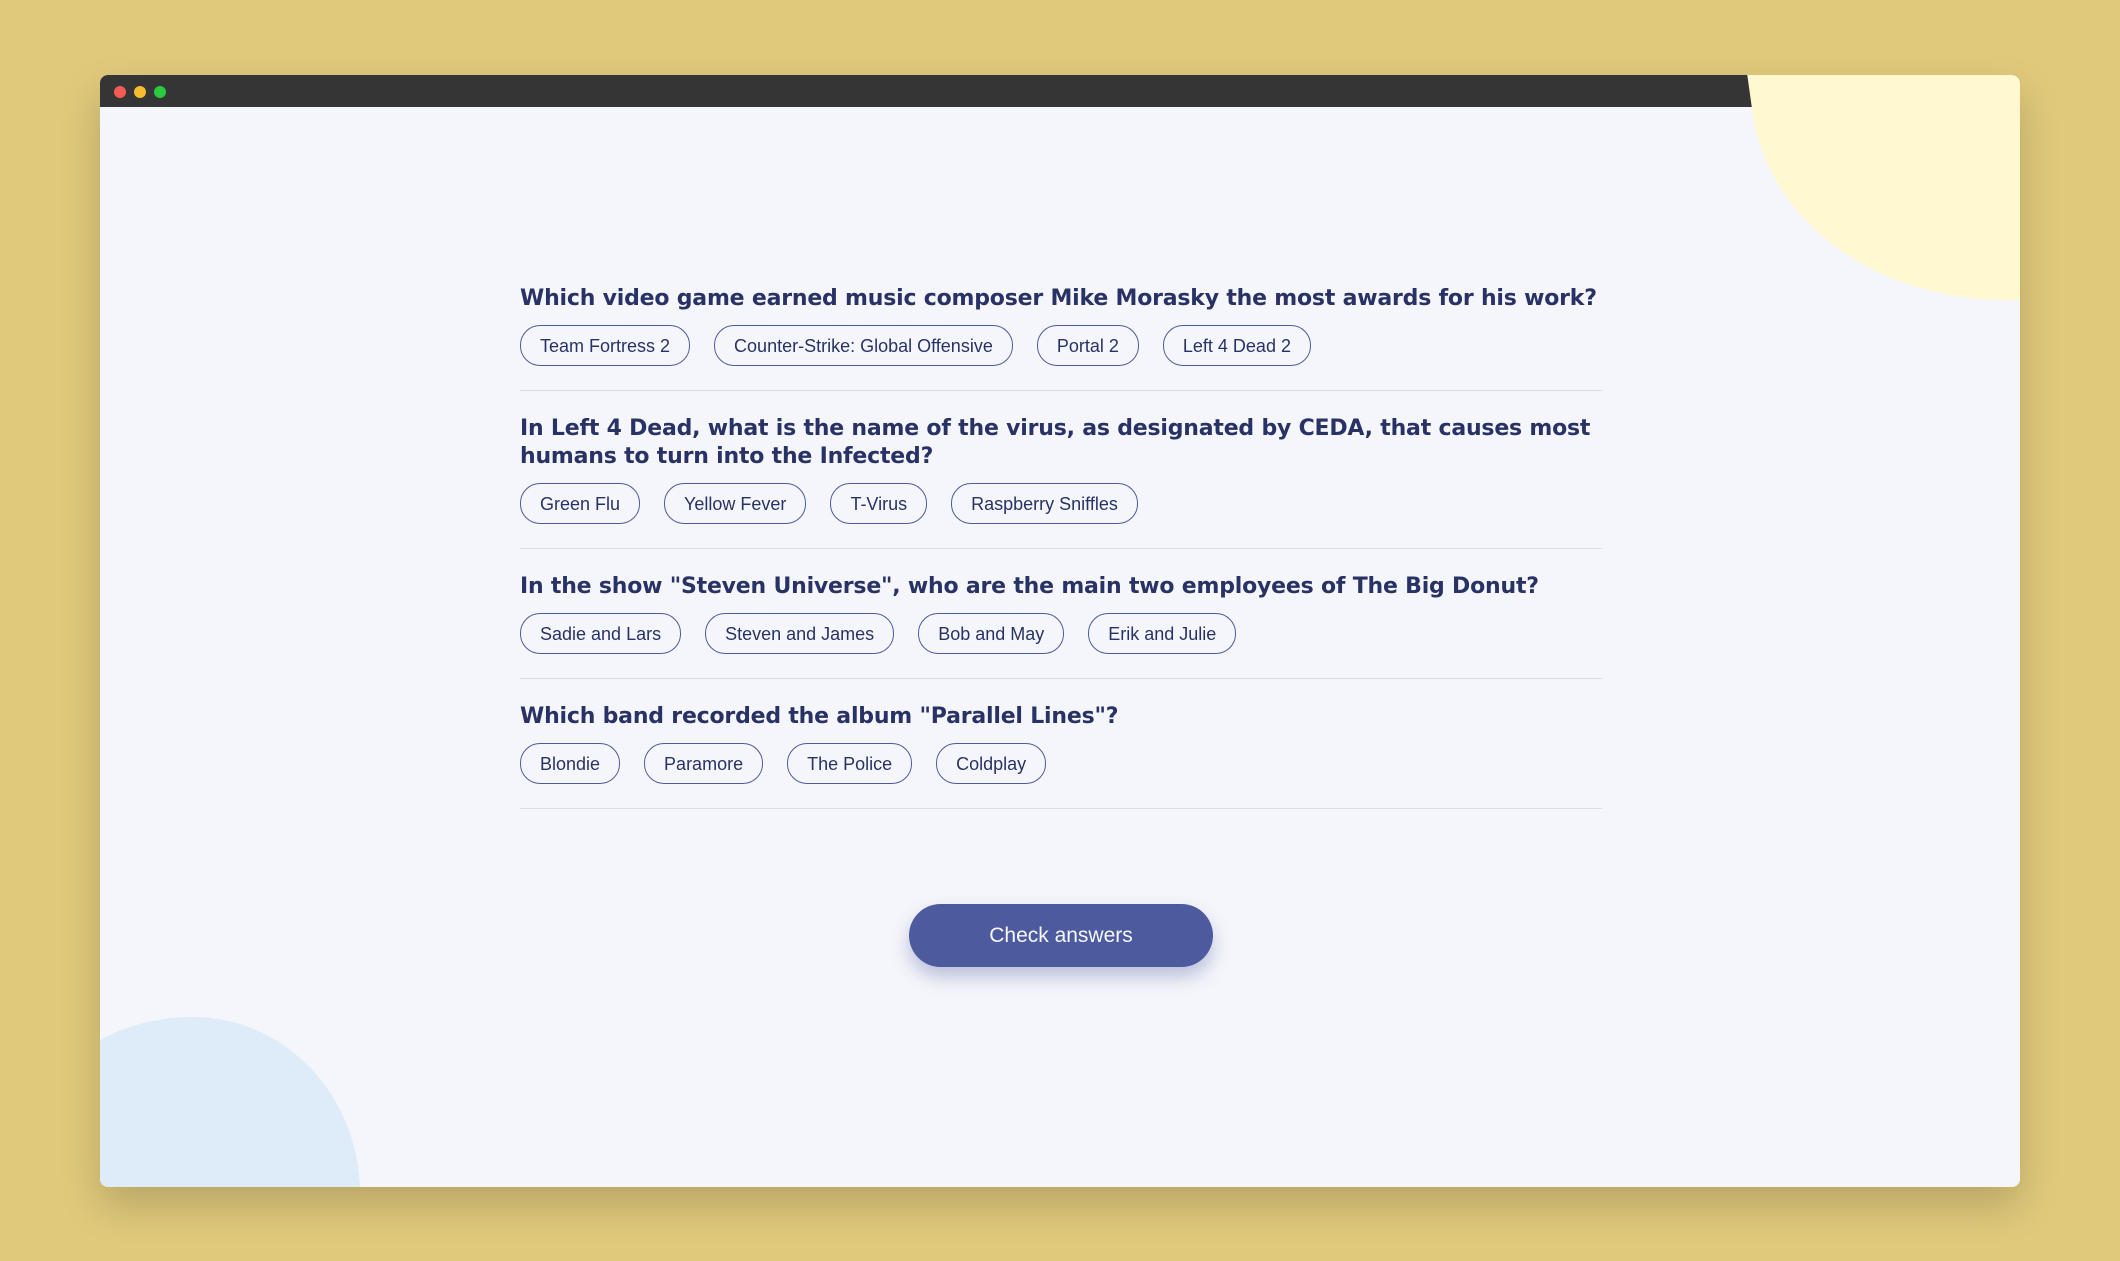 The width and height of the screenshot is (2120, 1261). I want to click on answer-option: Team Fortress 2, so click(605, 345).